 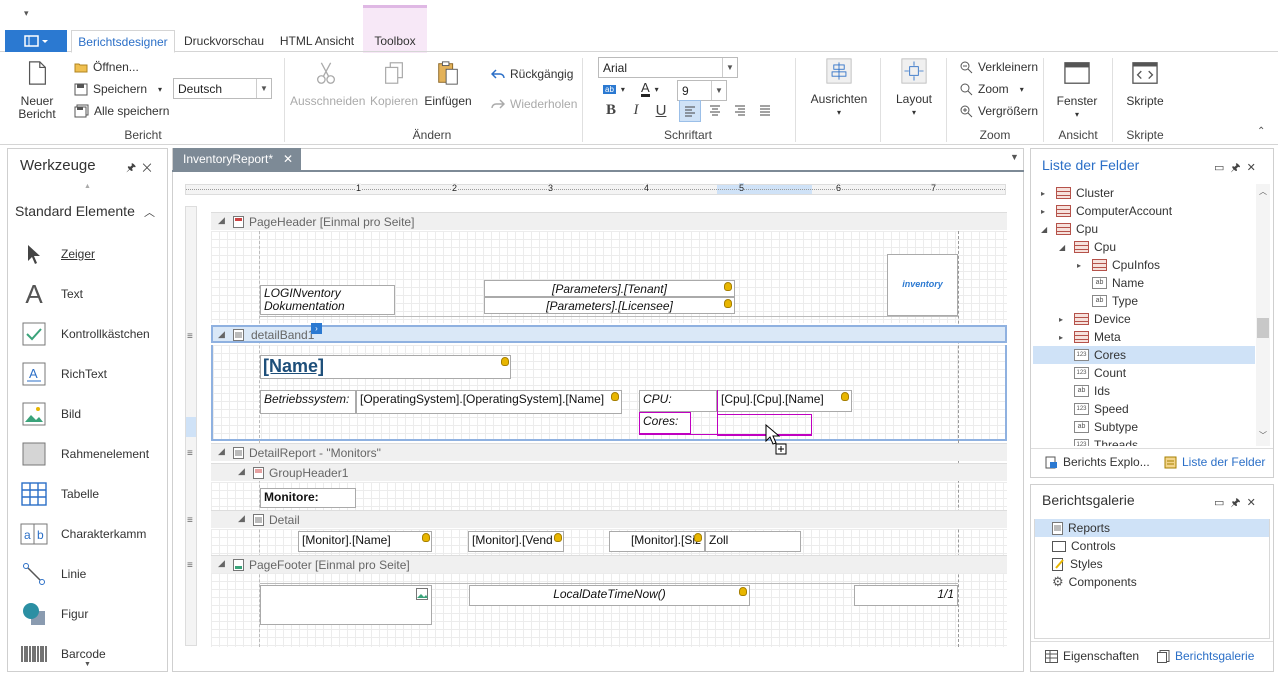 I want to click on highlight-color-button: ab ▾, so click(x=614, y=89).